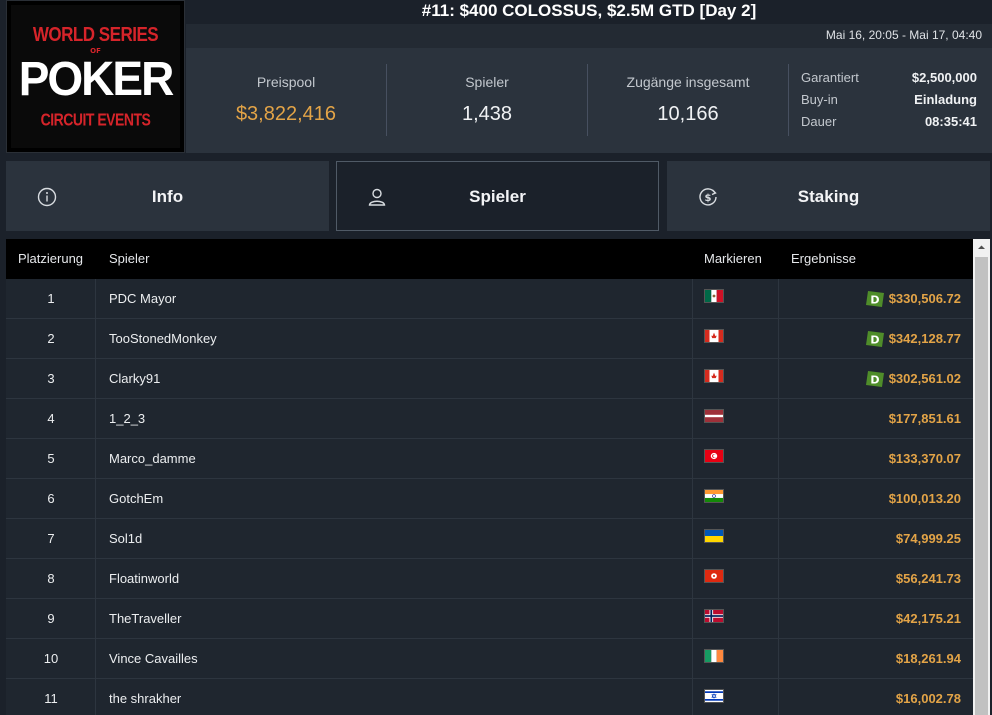  I want to click on table-row: 6 GotchEm $100,013.20, so click(489, 499).